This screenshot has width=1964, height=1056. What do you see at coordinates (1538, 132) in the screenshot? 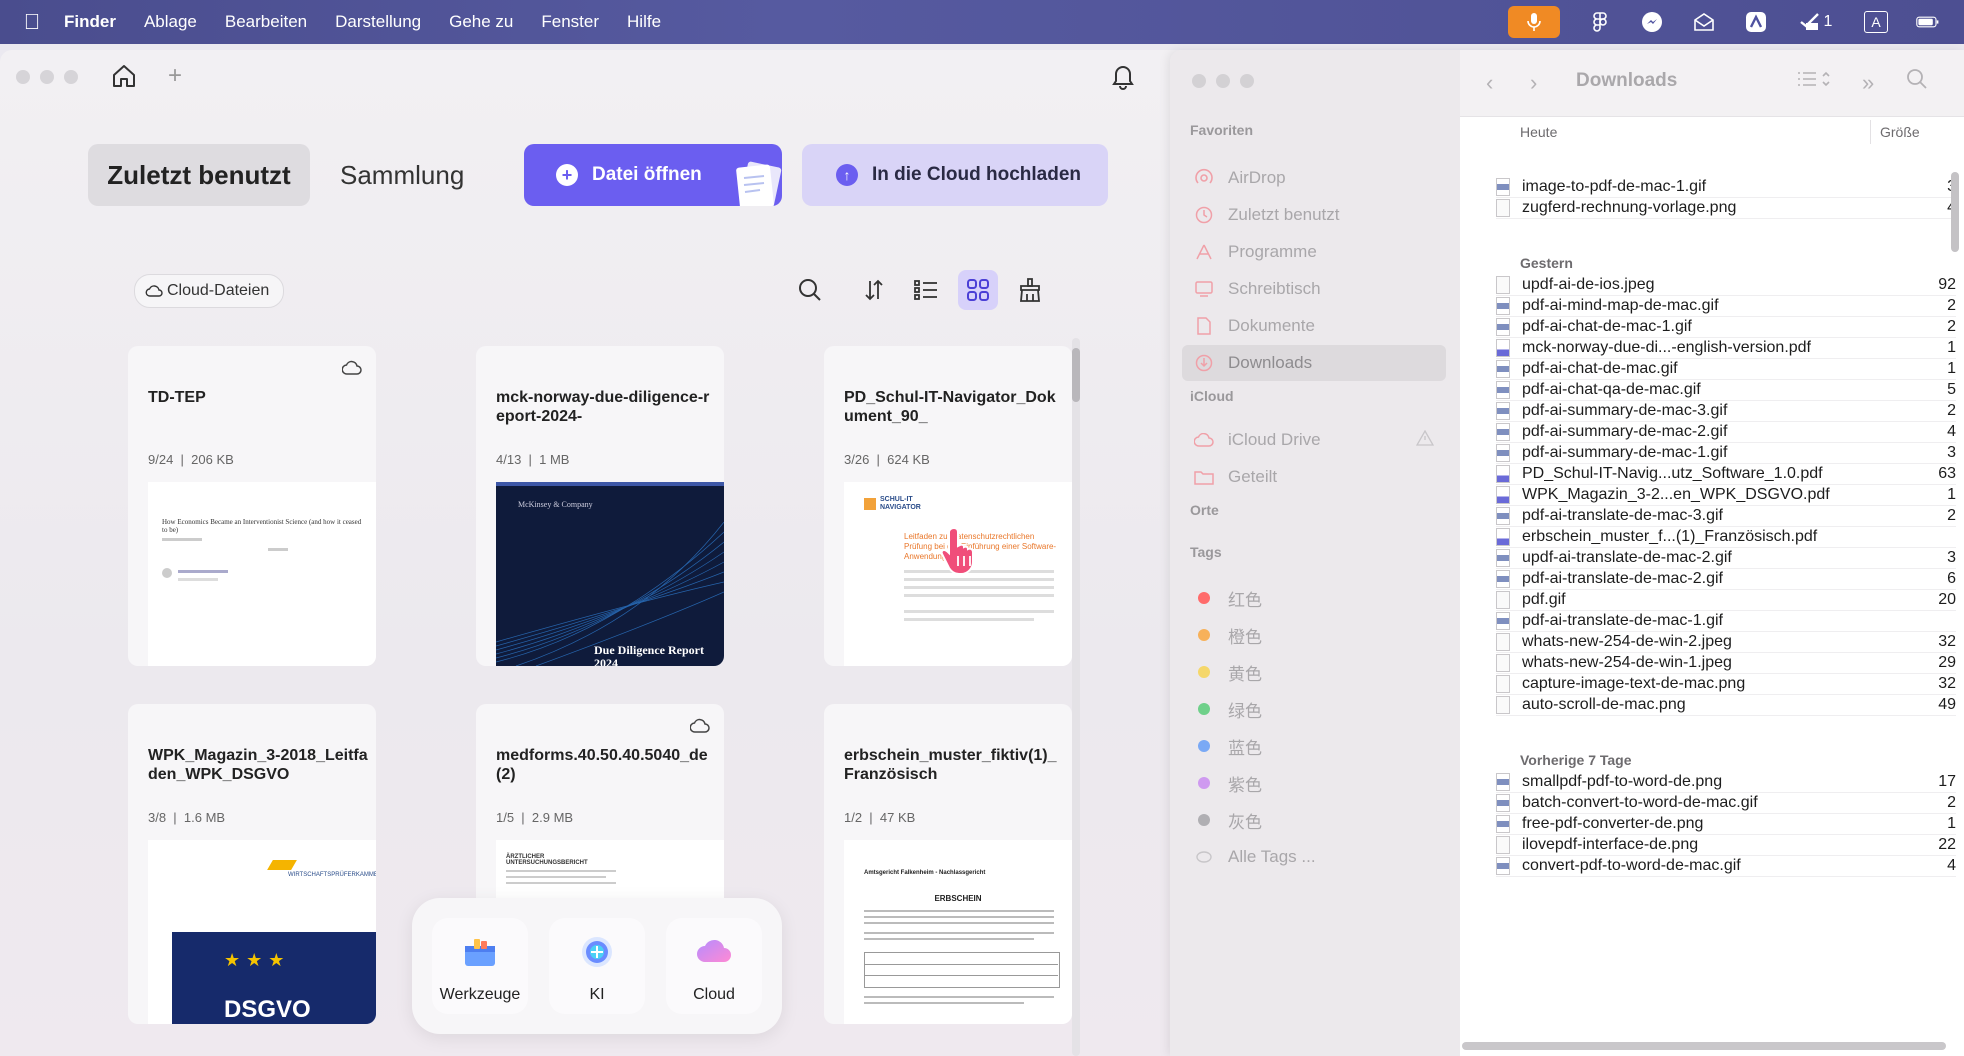
I see `column-header-name: Heute` at bounding box center [1538, 132].